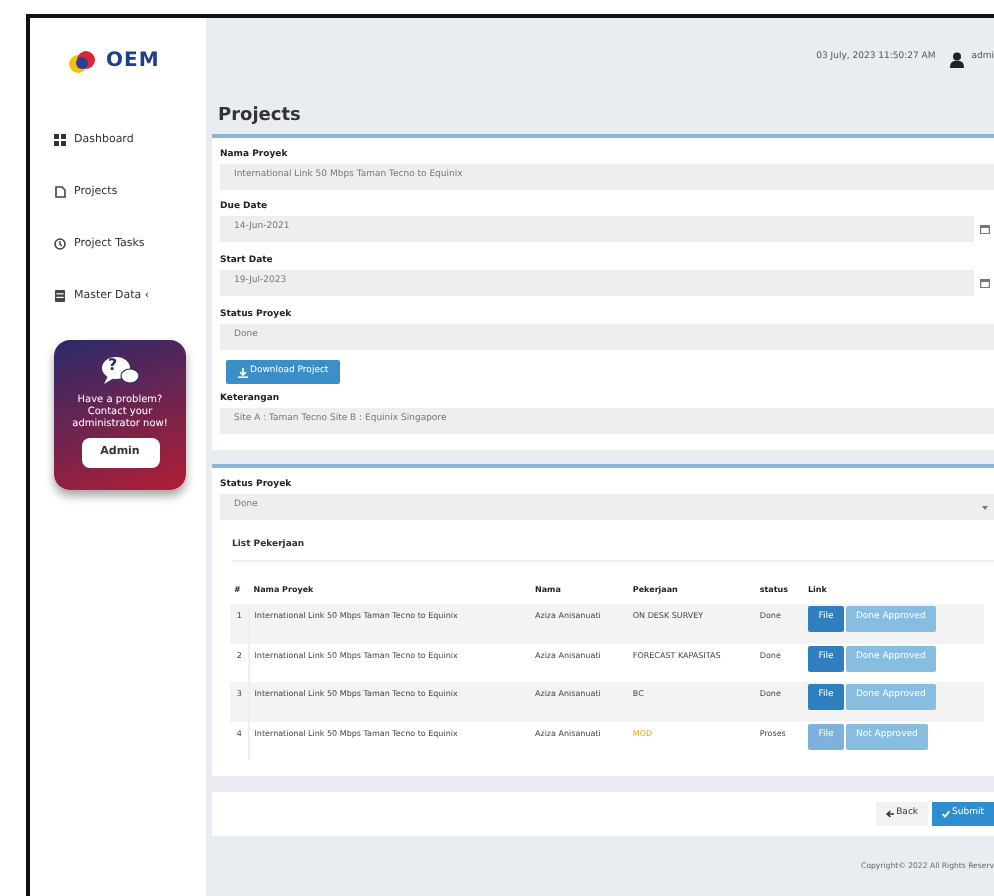 The width and height of the screenshot is (994, 896). What do you see at coordinates (60, 244) in the screenshot?
I see `clock-icon` at bounding box center [60, 244].